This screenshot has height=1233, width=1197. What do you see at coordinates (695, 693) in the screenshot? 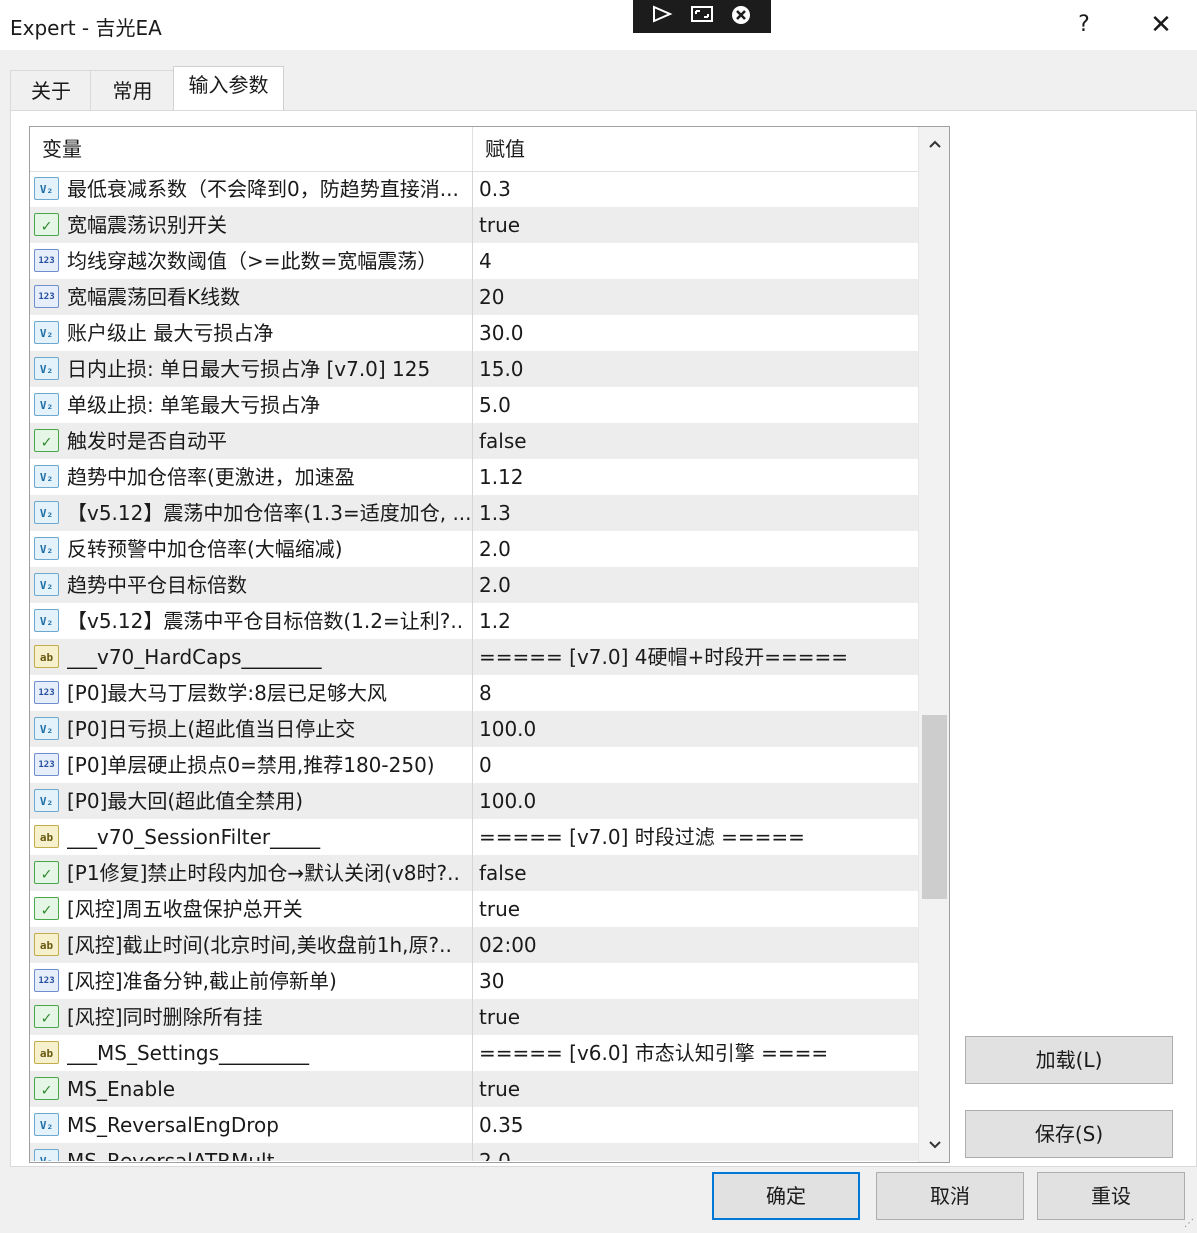
I see `value-cell: 8` at bounding box center [695, 693].